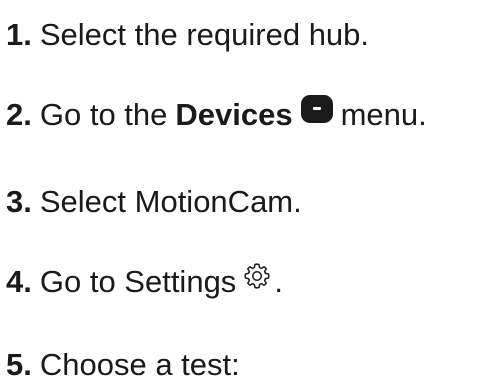 The height and width of the screenshot is (386, 491). I want to click on step-text-after: menu., so click(383, 114).